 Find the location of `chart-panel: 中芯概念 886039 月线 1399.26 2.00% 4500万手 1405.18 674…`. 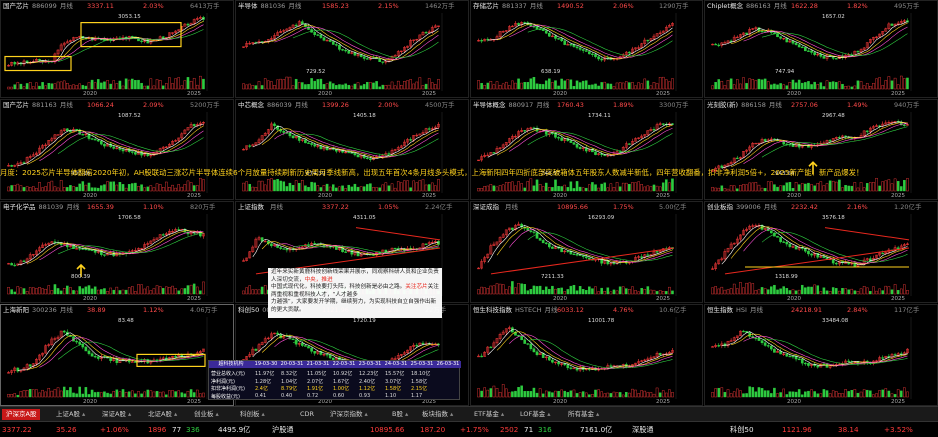

chart-panel: 中芯概念 886039 月线 1399.26 2.00% 4500万手 1405.18 674… is located at coordinates (352, 149).